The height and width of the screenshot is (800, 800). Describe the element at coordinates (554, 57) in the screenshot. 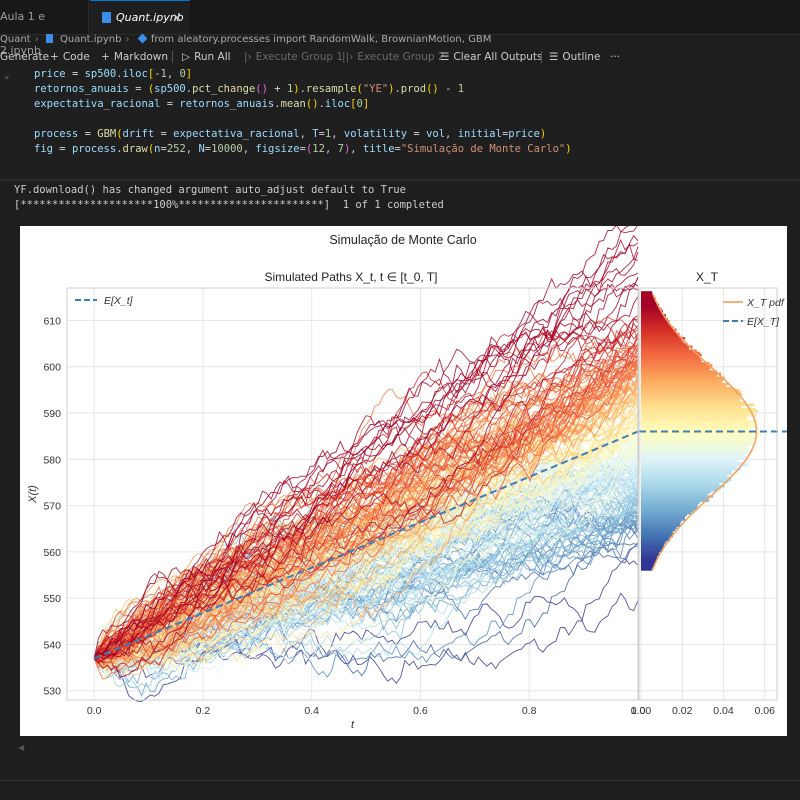

I see `outline-icon: ☰` at that location.